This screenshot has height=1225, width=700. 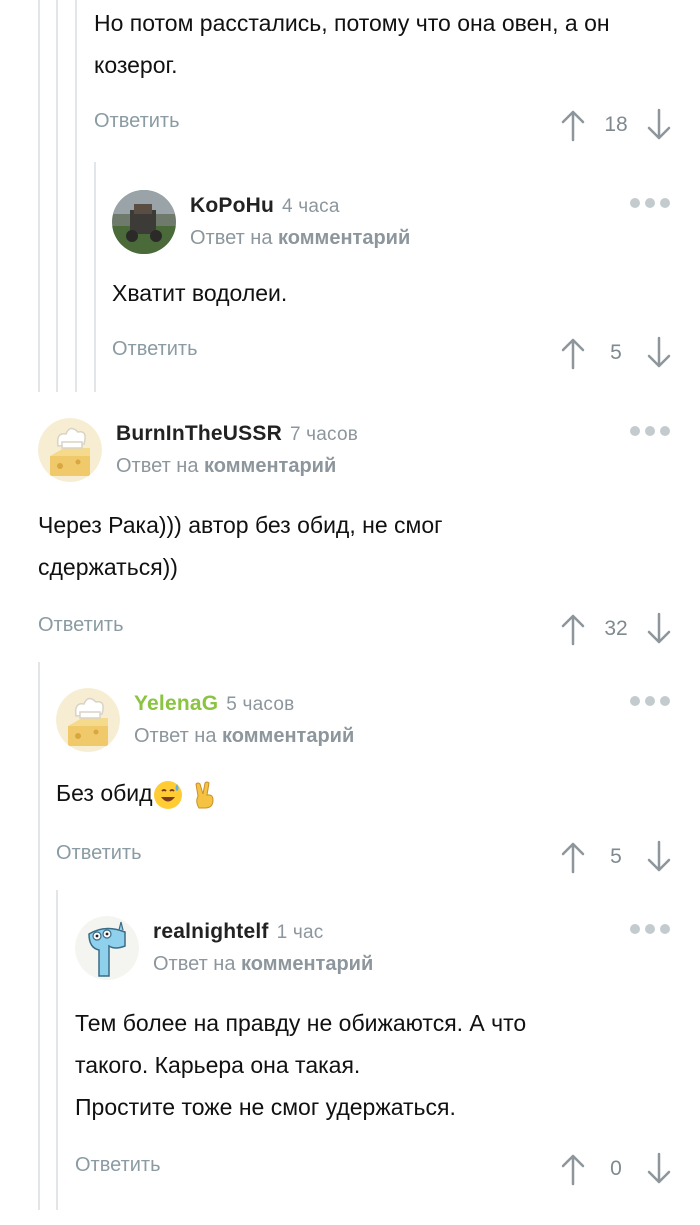 What do you see at coordinates (406, 222) in the screenshot?
I see `comment-header: KoPoHu 4 часа Ответ на комментарий` at bounding box center [406, 222].